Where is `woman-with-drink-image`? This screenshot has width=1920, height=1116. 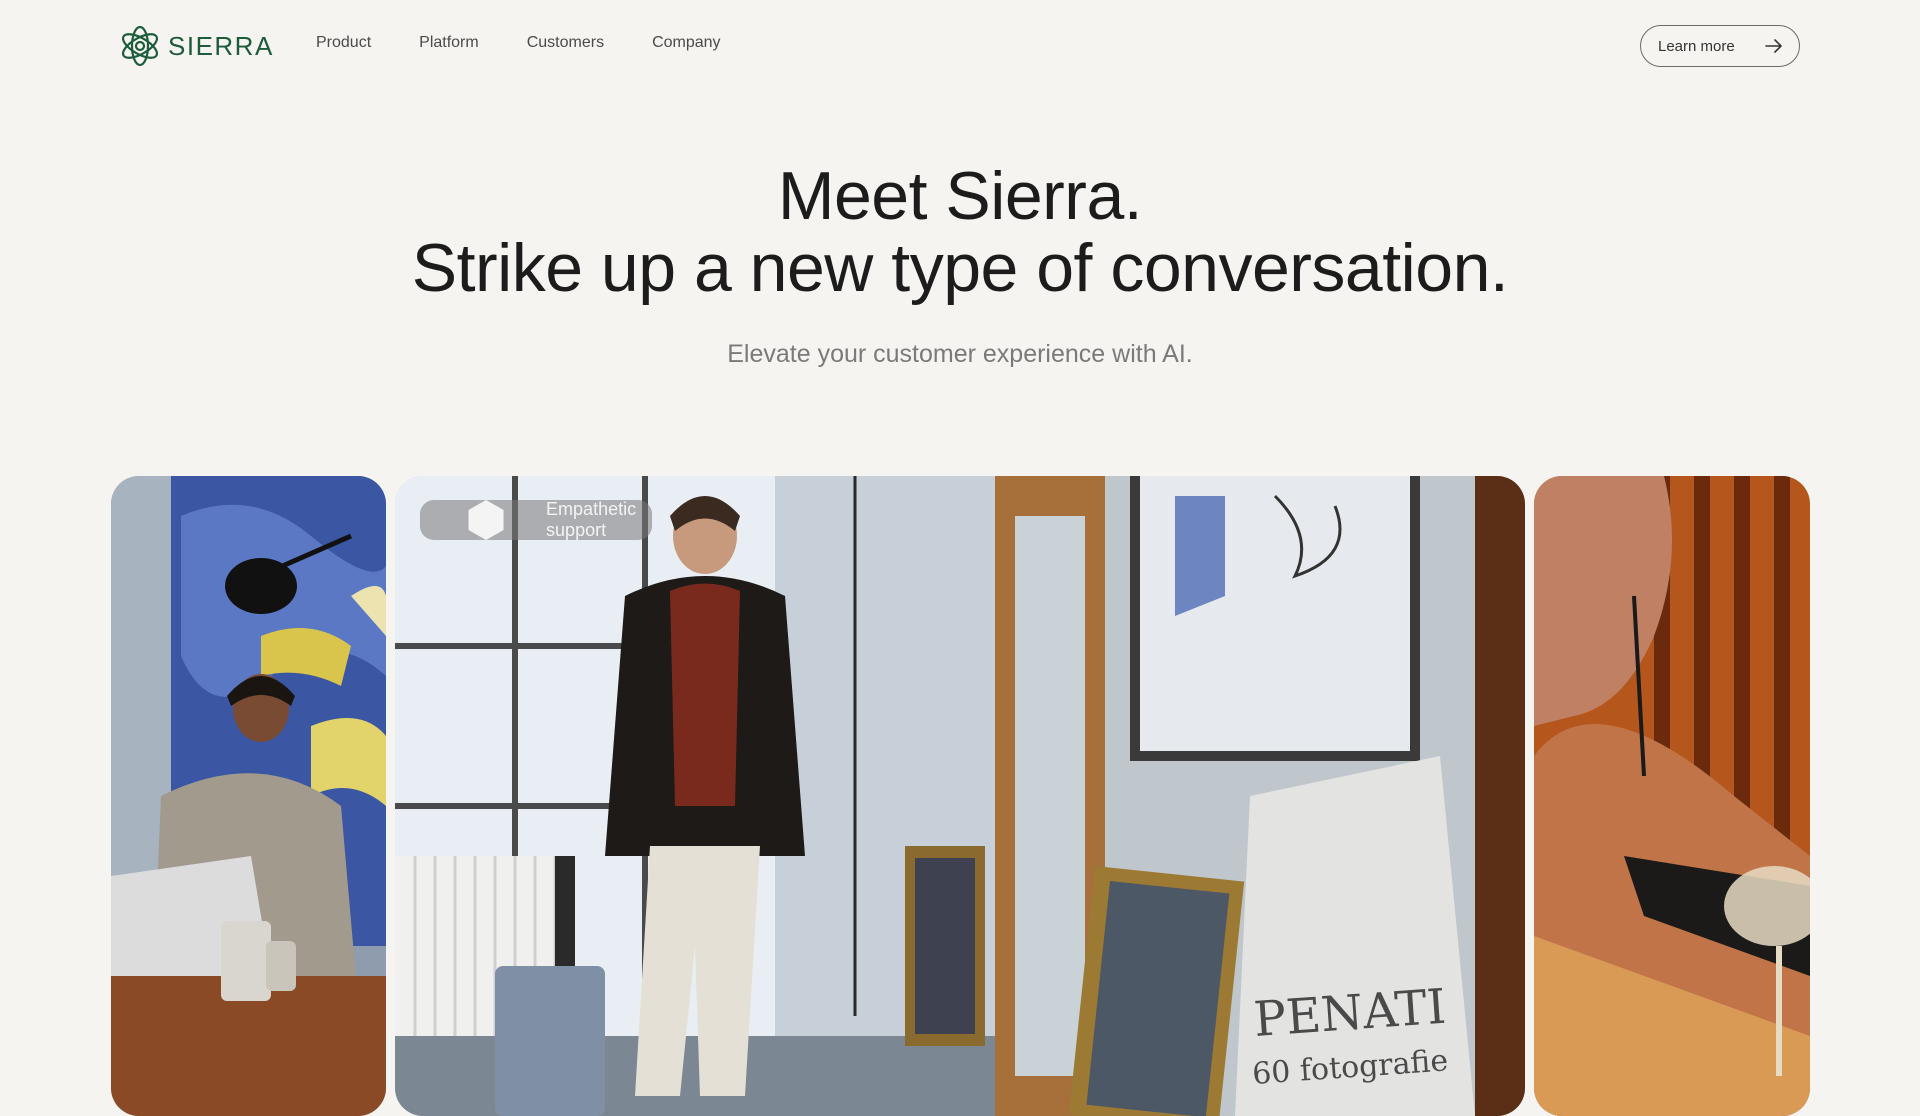
woman-with-drink-image is located at coordinates (1672, 796).